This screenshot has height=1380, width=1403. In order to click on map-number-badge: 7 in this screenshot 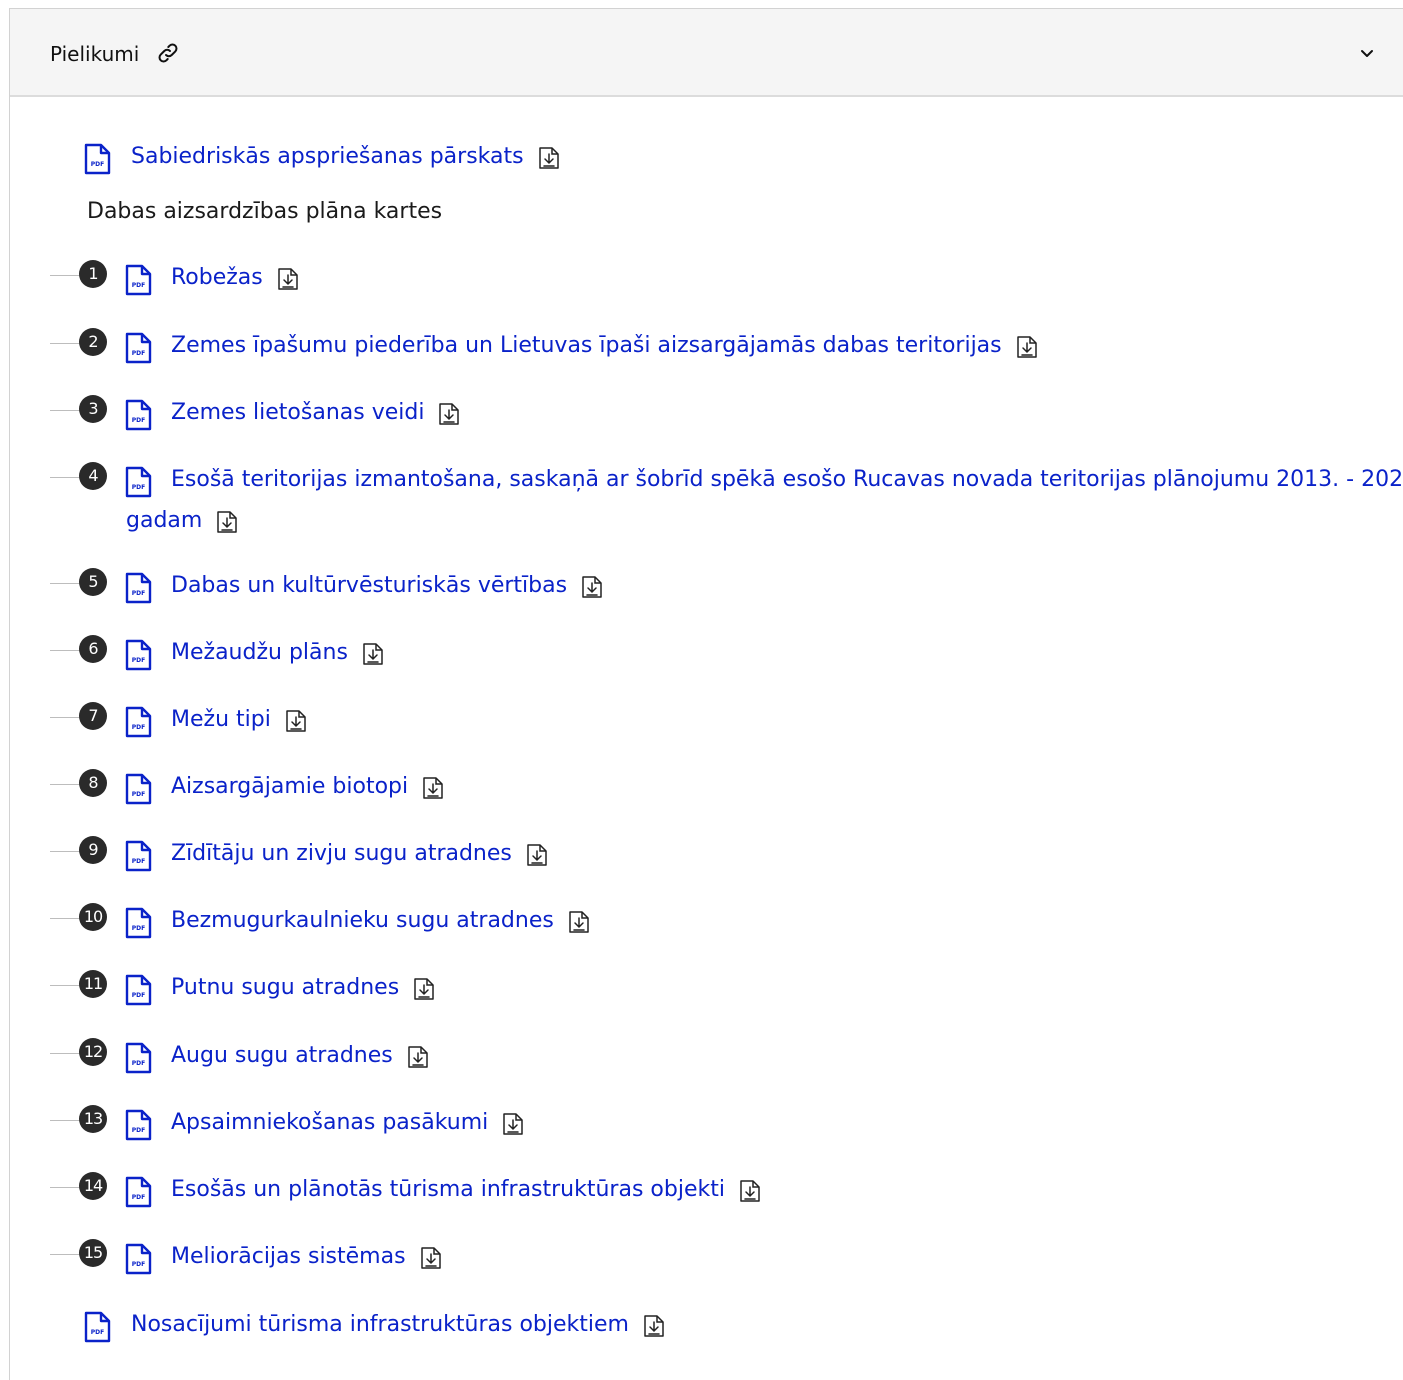, I will do `click(93, 716)`.